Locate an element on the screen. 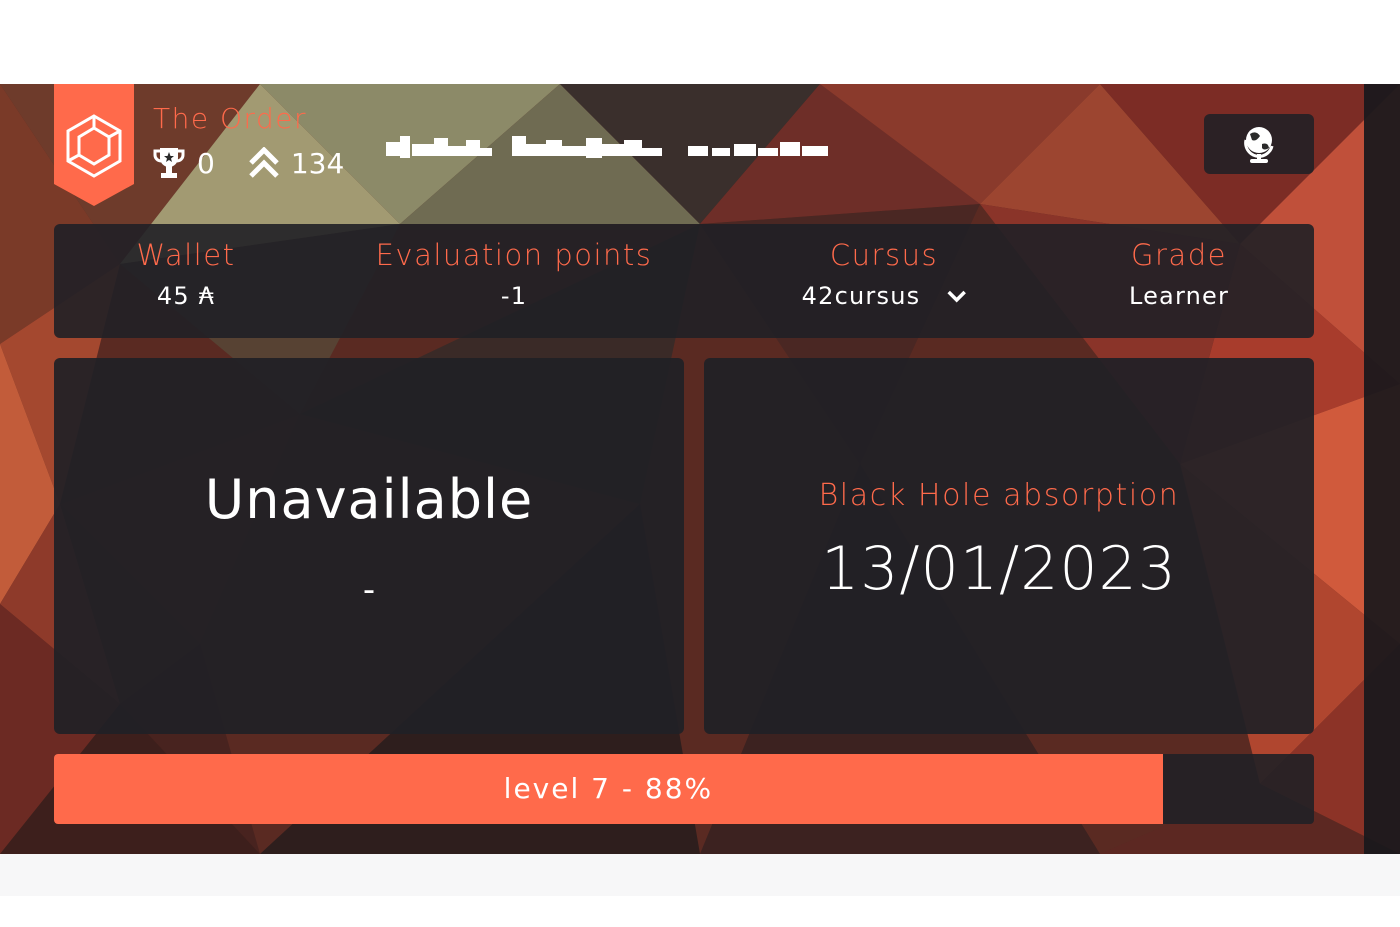  cursus-label: Cursus is located at coordinates (884, 255).